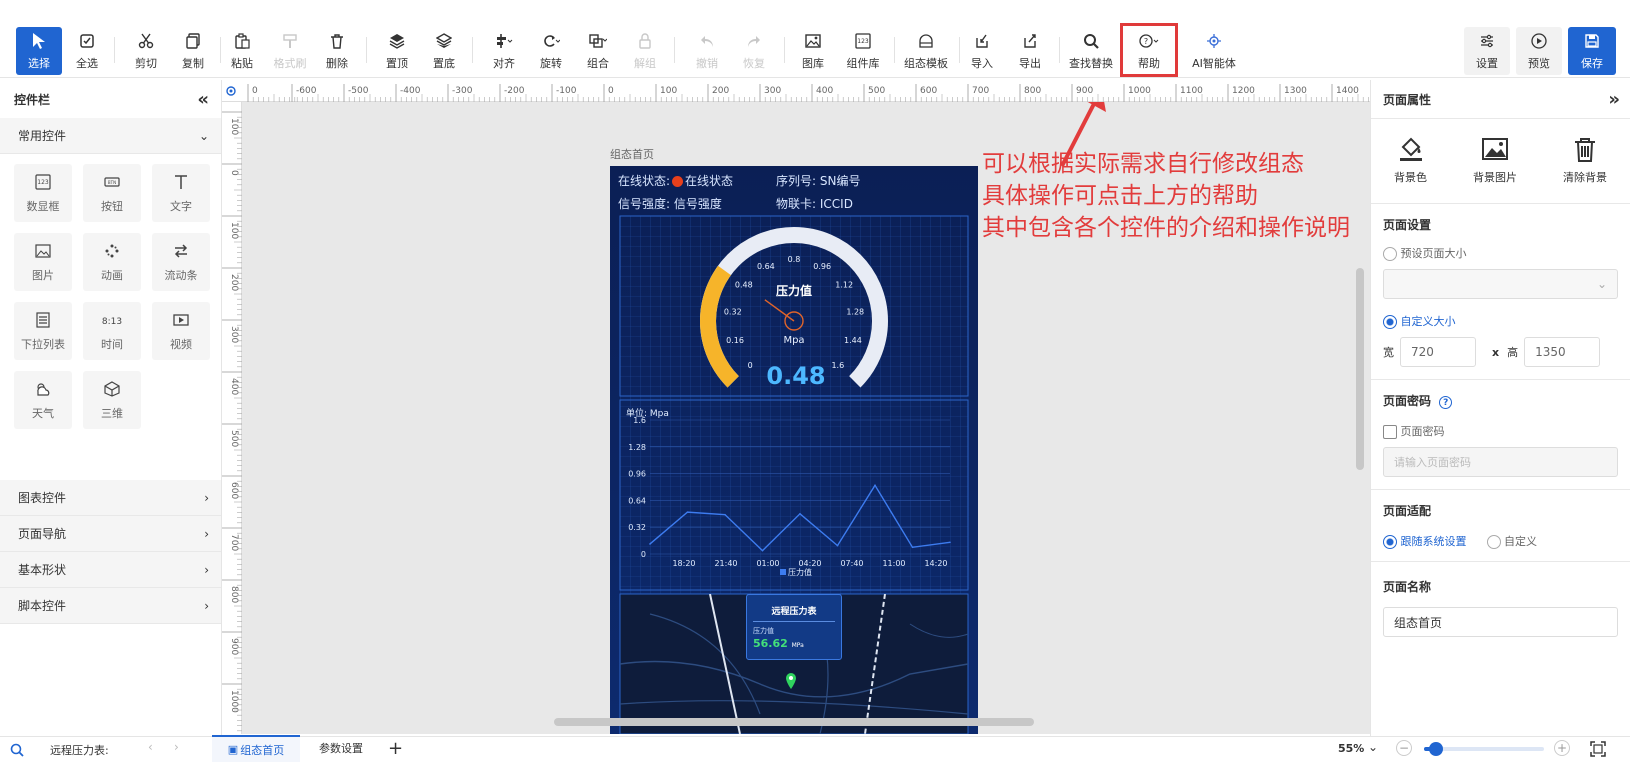 This screenshot has height=762, width=1630. I want to click on ungroup-button: 解组, so click(645, 51).